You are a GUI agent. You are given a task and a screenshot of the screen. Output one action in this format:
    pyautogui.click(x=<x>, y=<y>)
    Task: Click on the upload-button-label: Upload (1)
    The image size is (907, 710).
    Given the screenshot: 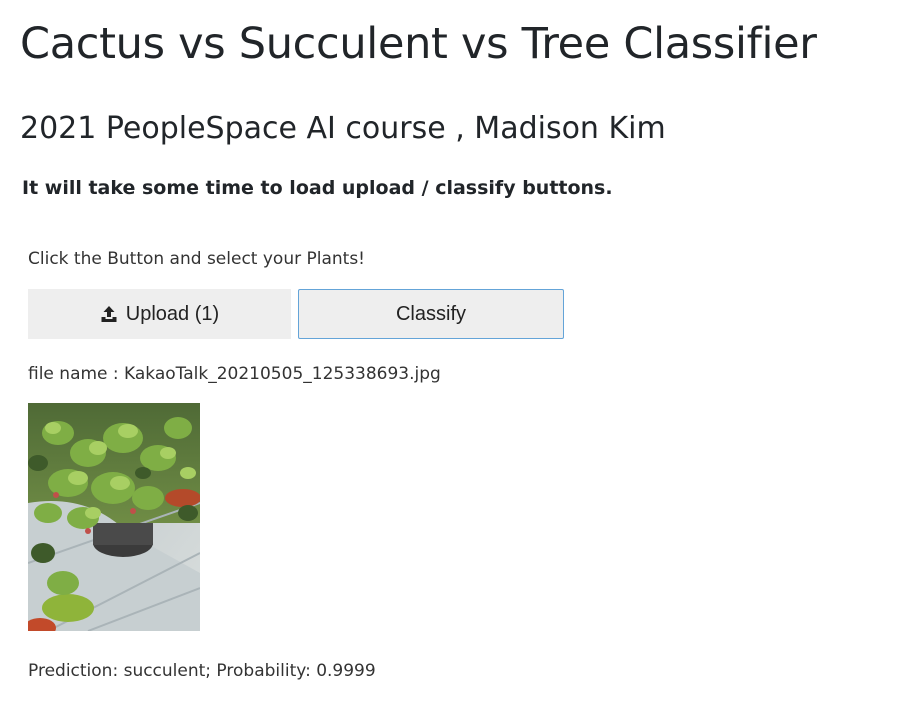 What is the action you would take?
    pyautogui.click(x=172, y=313)
    